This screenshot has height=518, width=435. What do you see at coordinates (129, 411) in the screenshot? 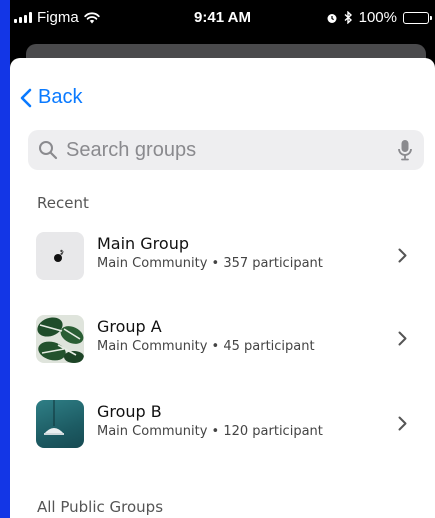
I see `group-name: Group B` at bounding box center [129, 411].